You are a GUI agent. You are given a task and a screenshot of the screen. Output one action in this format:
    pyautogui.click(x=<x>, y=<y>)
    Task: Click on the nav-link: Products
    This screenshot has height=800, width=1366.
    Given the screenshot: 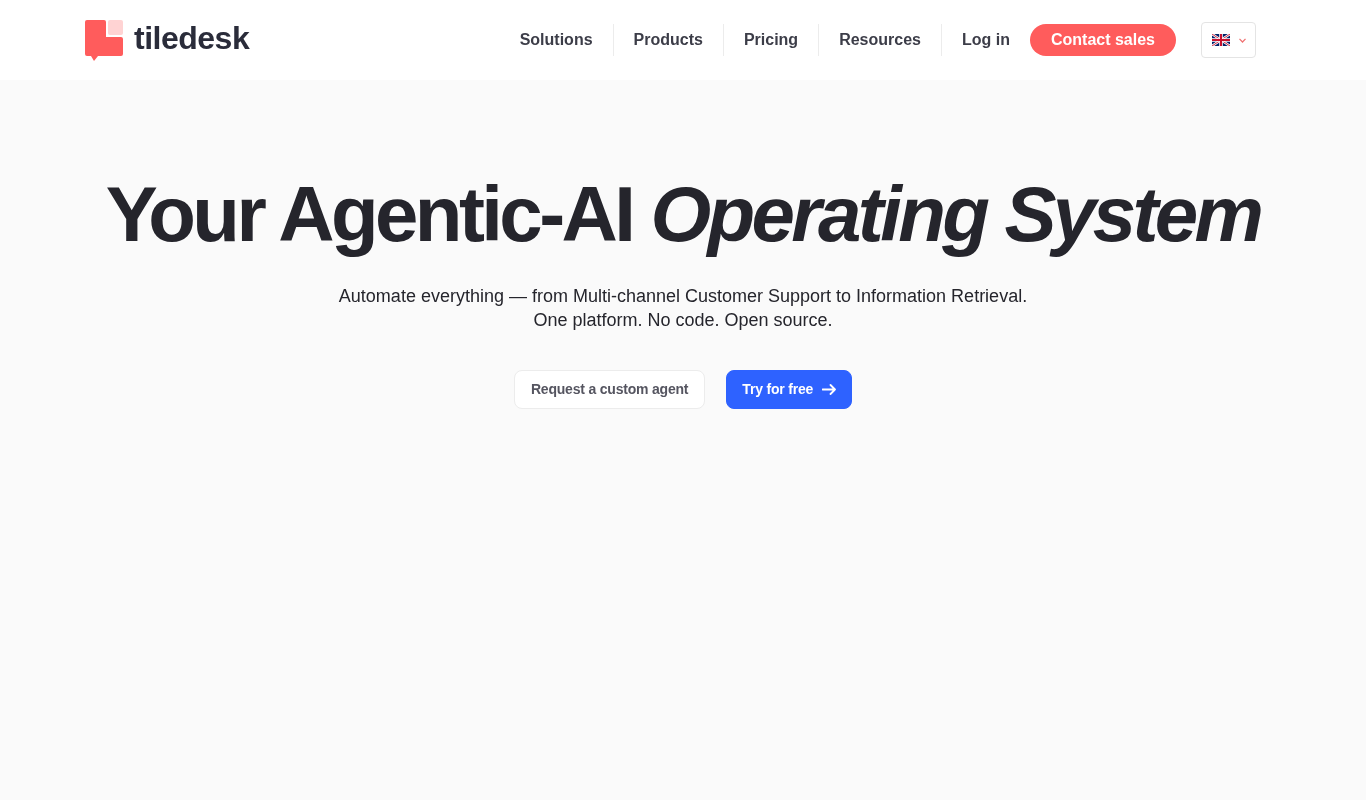 What is the action you would take?
    pyautogui.click(x=668, y=40)
    